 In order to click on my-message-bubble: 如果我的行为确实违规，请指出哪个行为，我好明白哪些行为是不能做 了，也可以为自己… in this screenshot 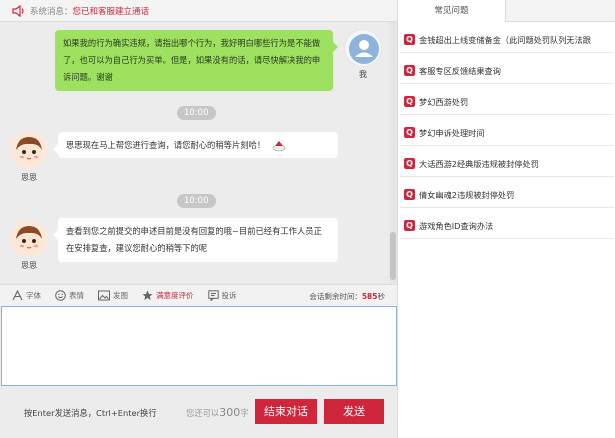, I will do `click(196, 60)`.